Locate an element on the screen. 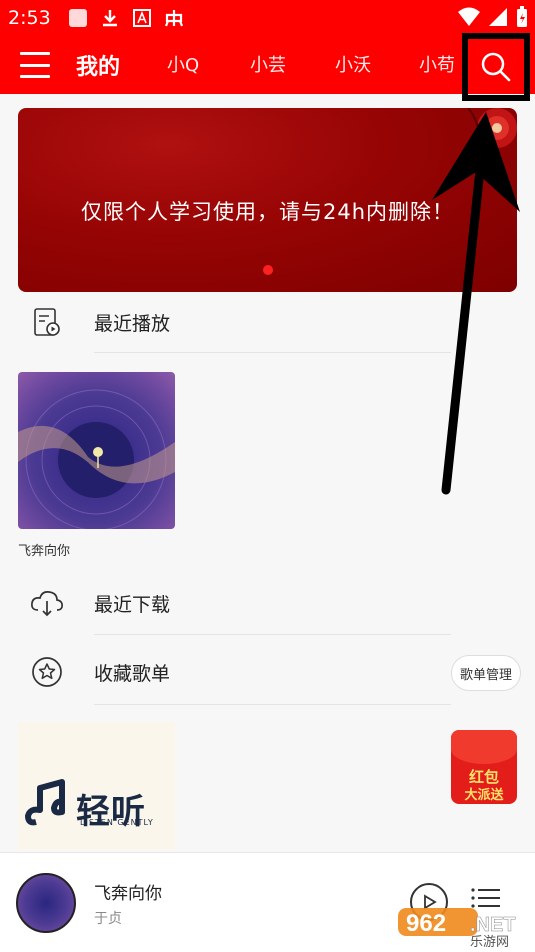 The height and width of the screenshot is (952, 535). notification-a-icon is located at coordinates (142, 18).